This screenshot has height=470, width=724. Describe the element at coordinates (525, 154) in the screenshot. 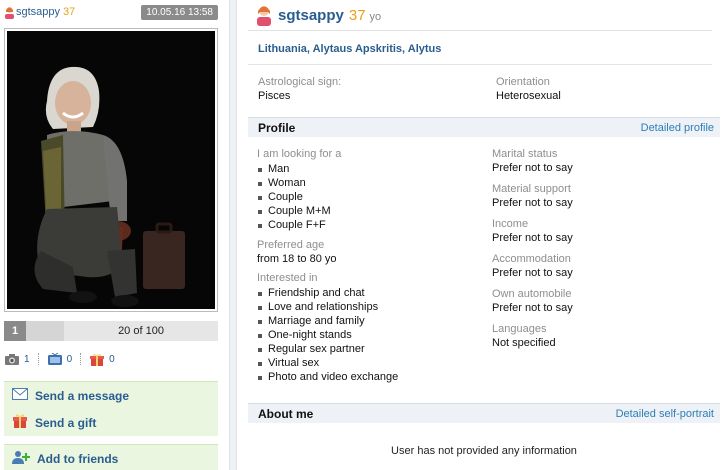

I see `field-label: Marital status` at that location.